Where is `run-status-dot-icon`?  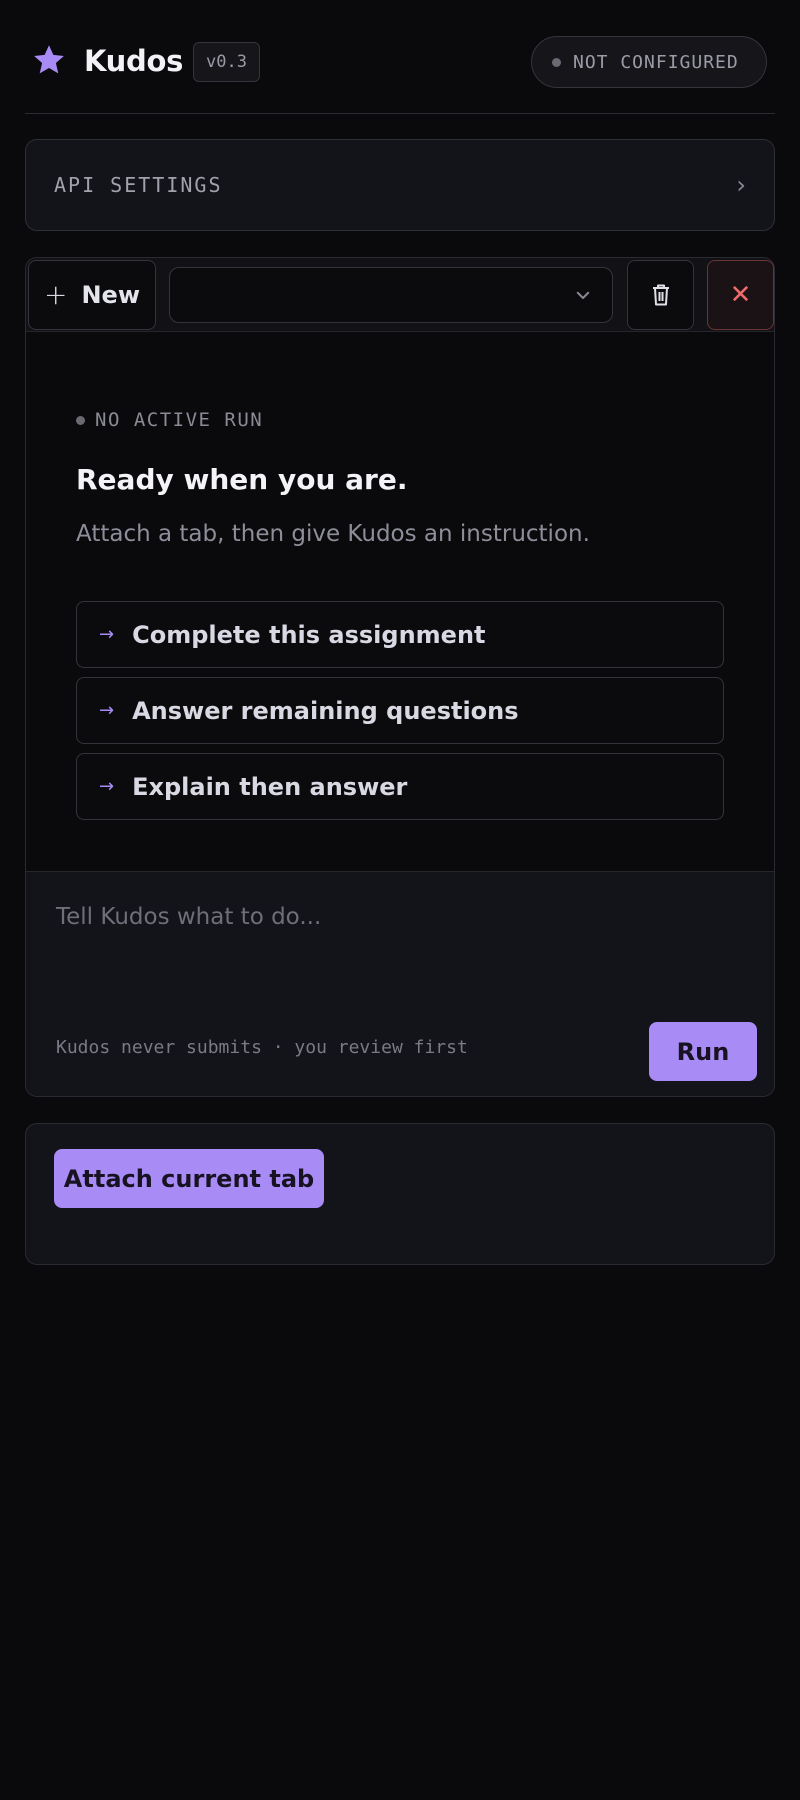
run-status-dot-icon is located at coordinates (80, 420).